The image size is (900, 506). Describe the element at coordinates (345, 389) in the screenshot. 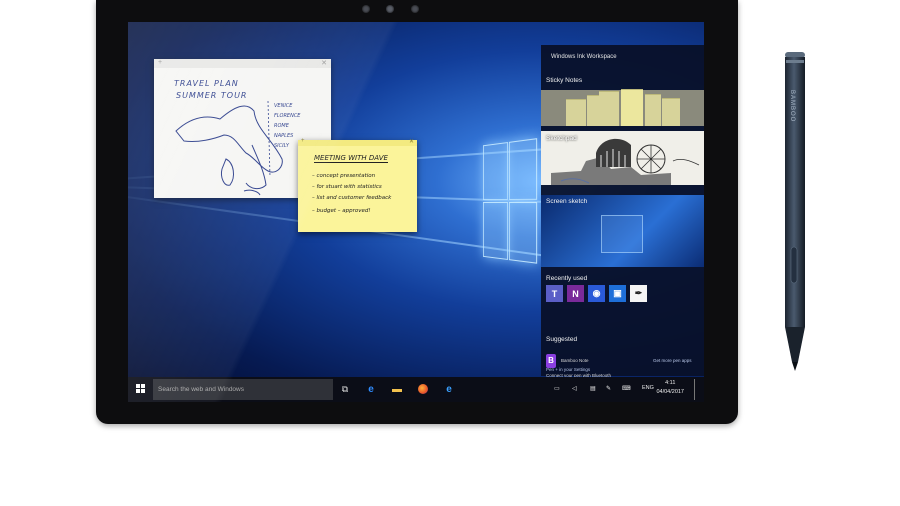

I see `task-view-icon: ⧉` at that location.